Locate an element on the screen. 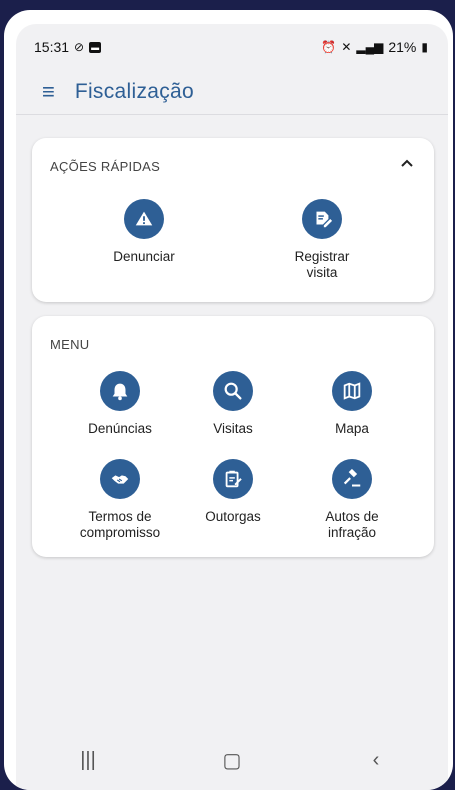 The image size is (455, 790). search-icon is located at coordinates (233, 391).